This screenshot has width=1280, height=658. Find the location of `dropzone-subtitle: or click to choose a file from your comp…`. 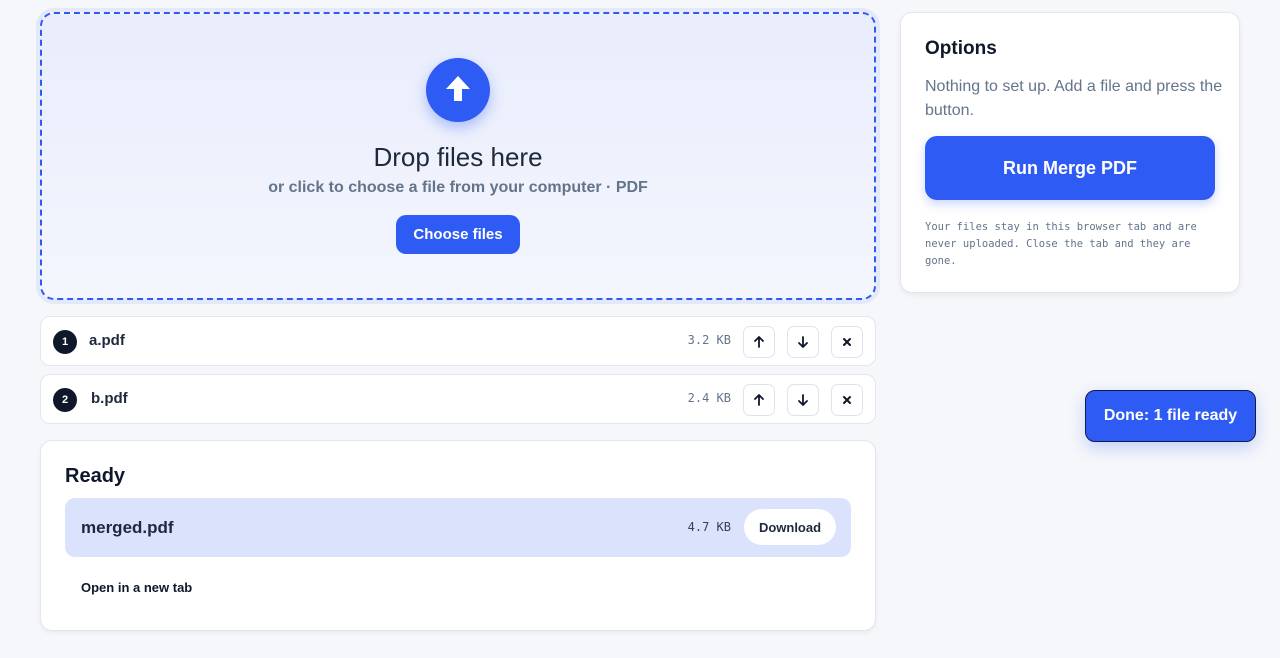

dropzone-subtitle: or click to choose a file from your comp… is located at coordinates (458, 187).